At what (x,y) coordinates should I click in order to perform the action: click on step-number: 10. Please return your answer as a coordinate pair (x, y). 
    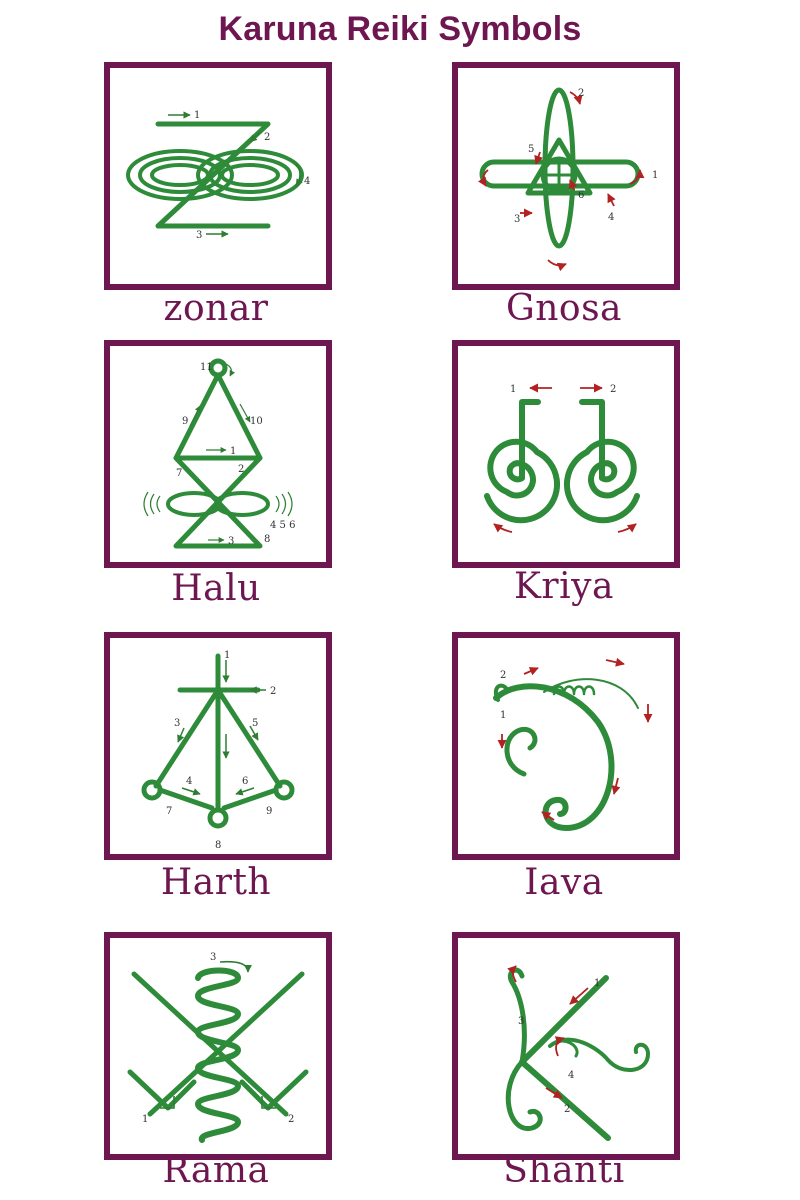
    Looking at the image, I should click on (256, 421).